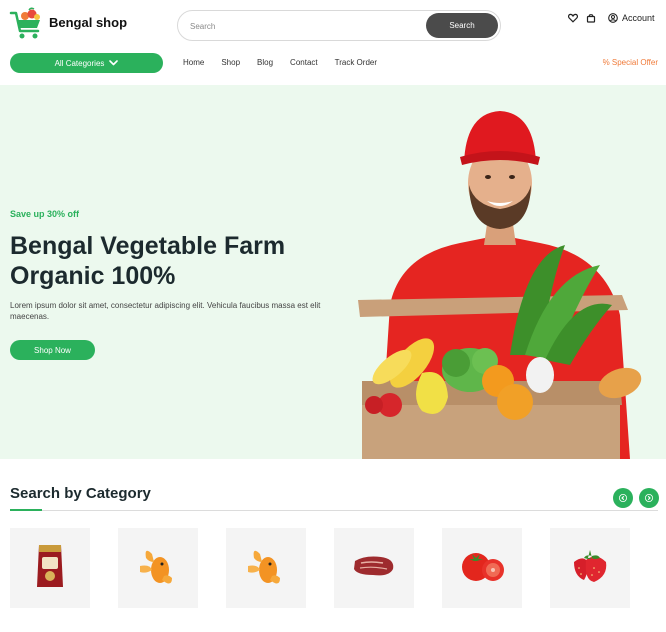  Describe the element at coordinates (114, 63) in the screenshot. I see `chevron-down-icon` at that location.